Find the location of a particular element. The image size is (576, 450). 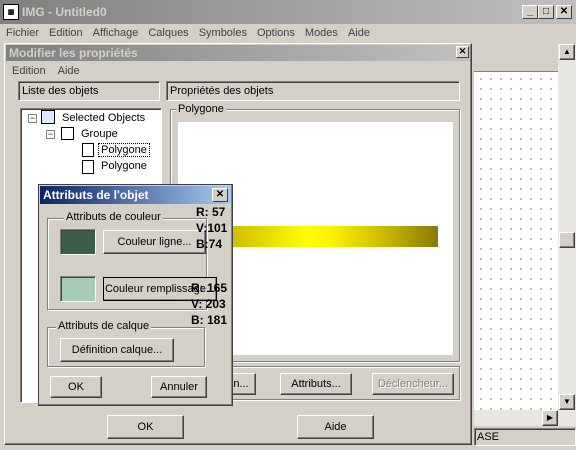

menu-options: Options is located at coordinates (276, 33).